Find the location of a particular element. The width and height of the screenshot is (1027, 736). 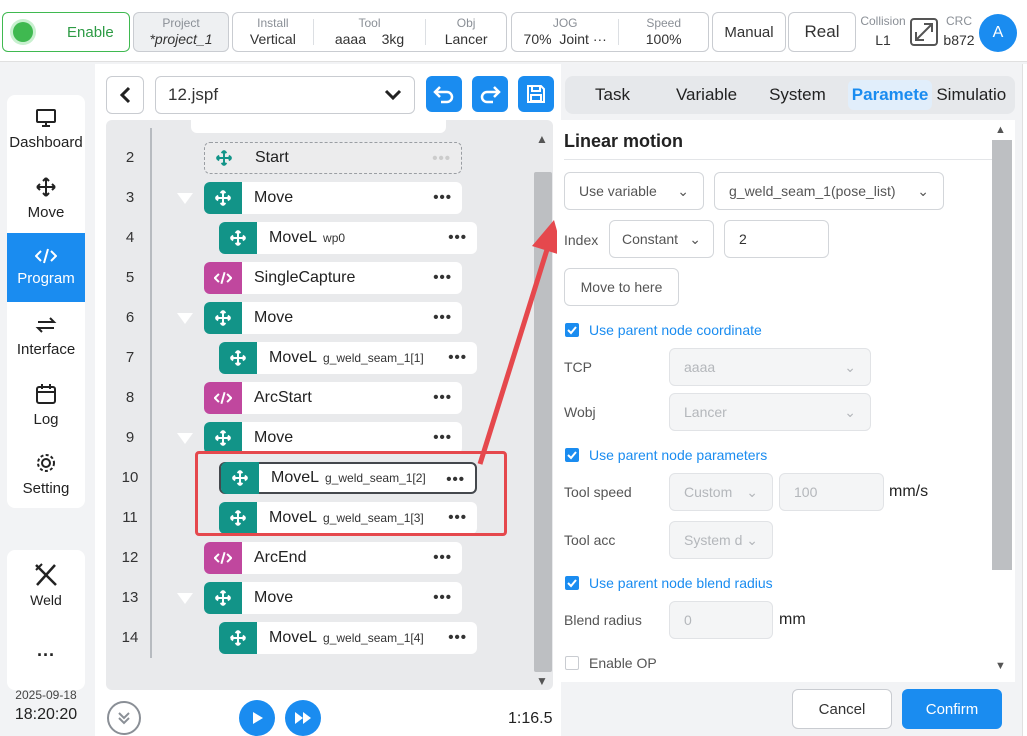

save-icon is located at coordinates (536, 94).